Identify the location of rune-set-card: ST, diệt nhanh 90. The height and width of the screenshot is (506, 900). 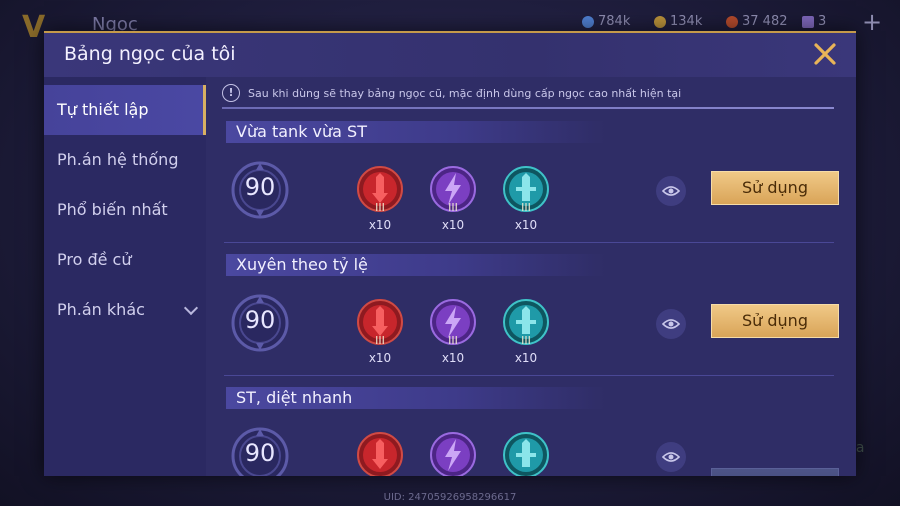
(535, 431).